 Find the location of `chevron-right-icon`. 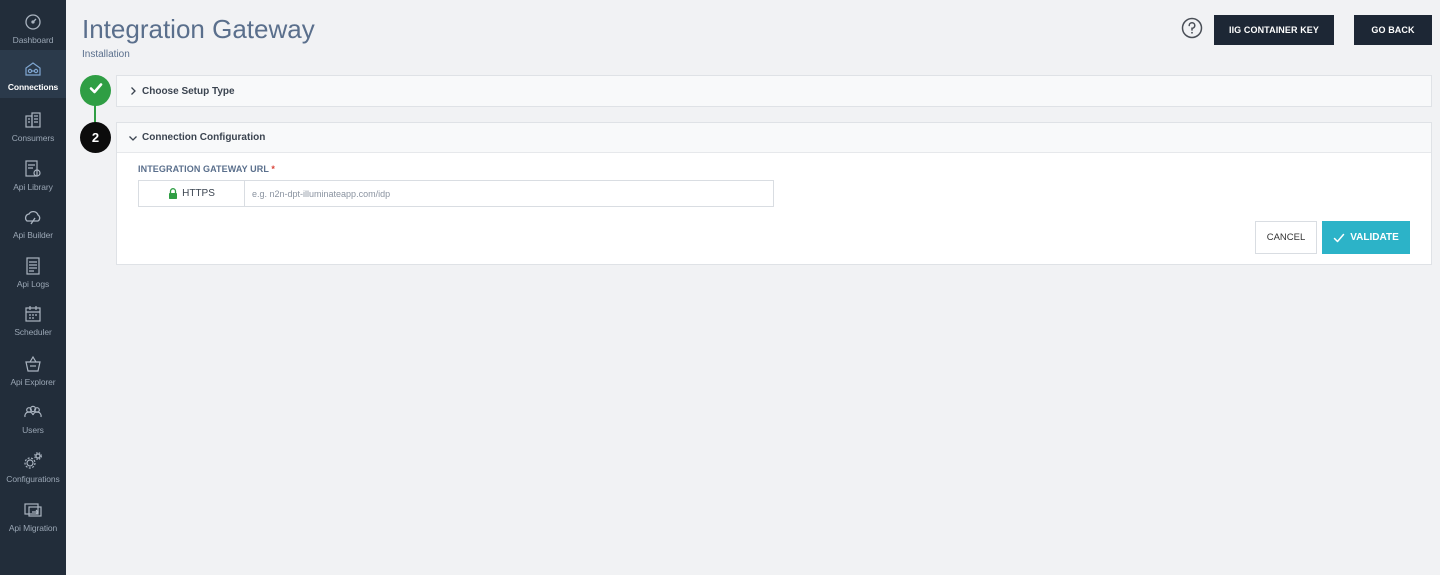

chevron-right-icon is located at coordinates (133, 91).